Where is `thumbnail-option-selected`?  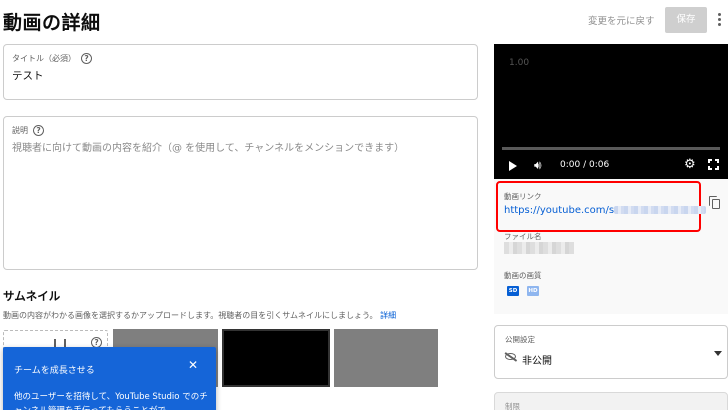 thumbnail-option-selected is located at coordinates (276, 358).